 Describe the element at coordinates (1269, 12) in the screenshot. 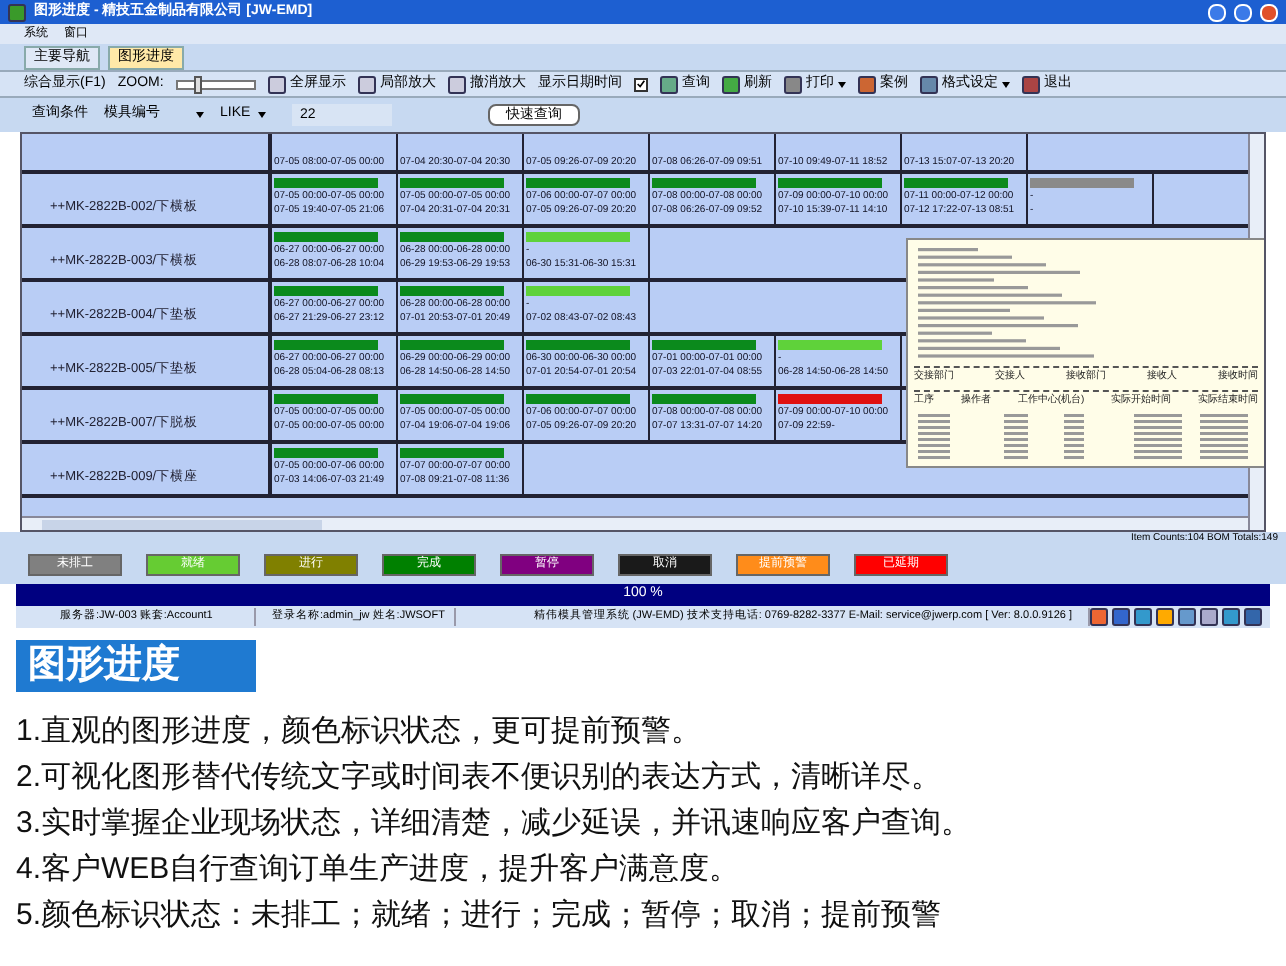

I see `close-button` at that location.